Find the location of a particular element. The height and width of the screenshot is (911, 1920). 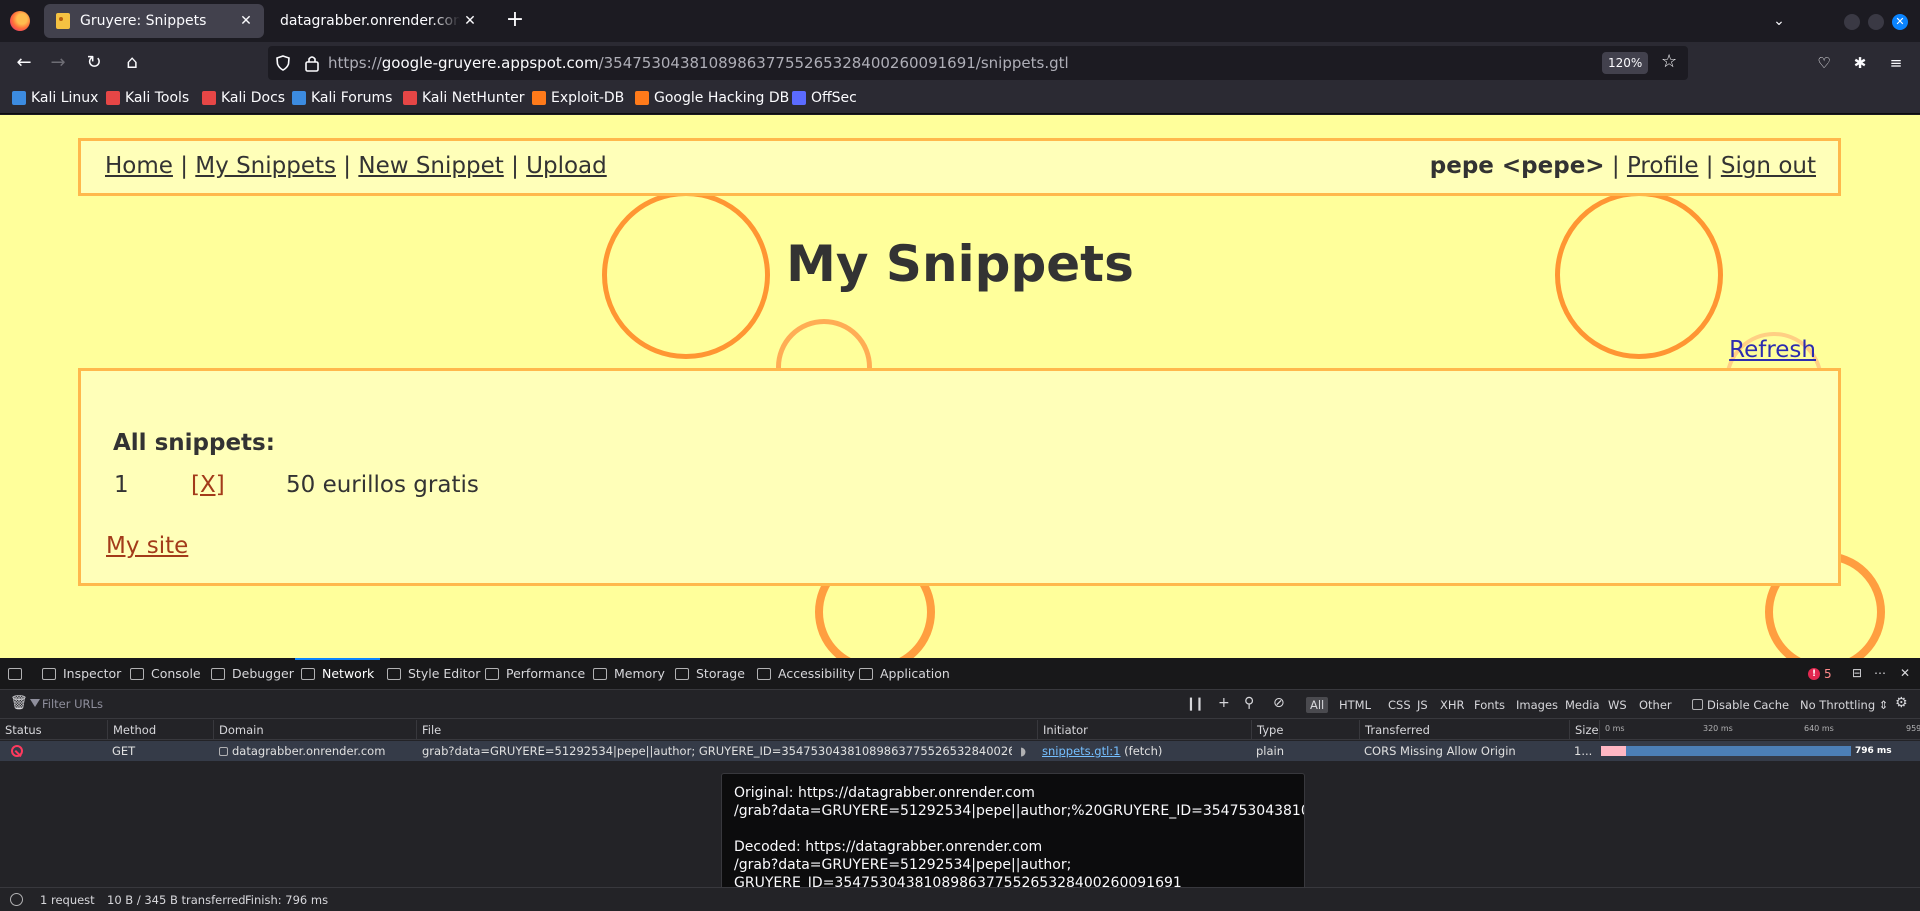

tab-application: Application is located at coordinates (904, 674).